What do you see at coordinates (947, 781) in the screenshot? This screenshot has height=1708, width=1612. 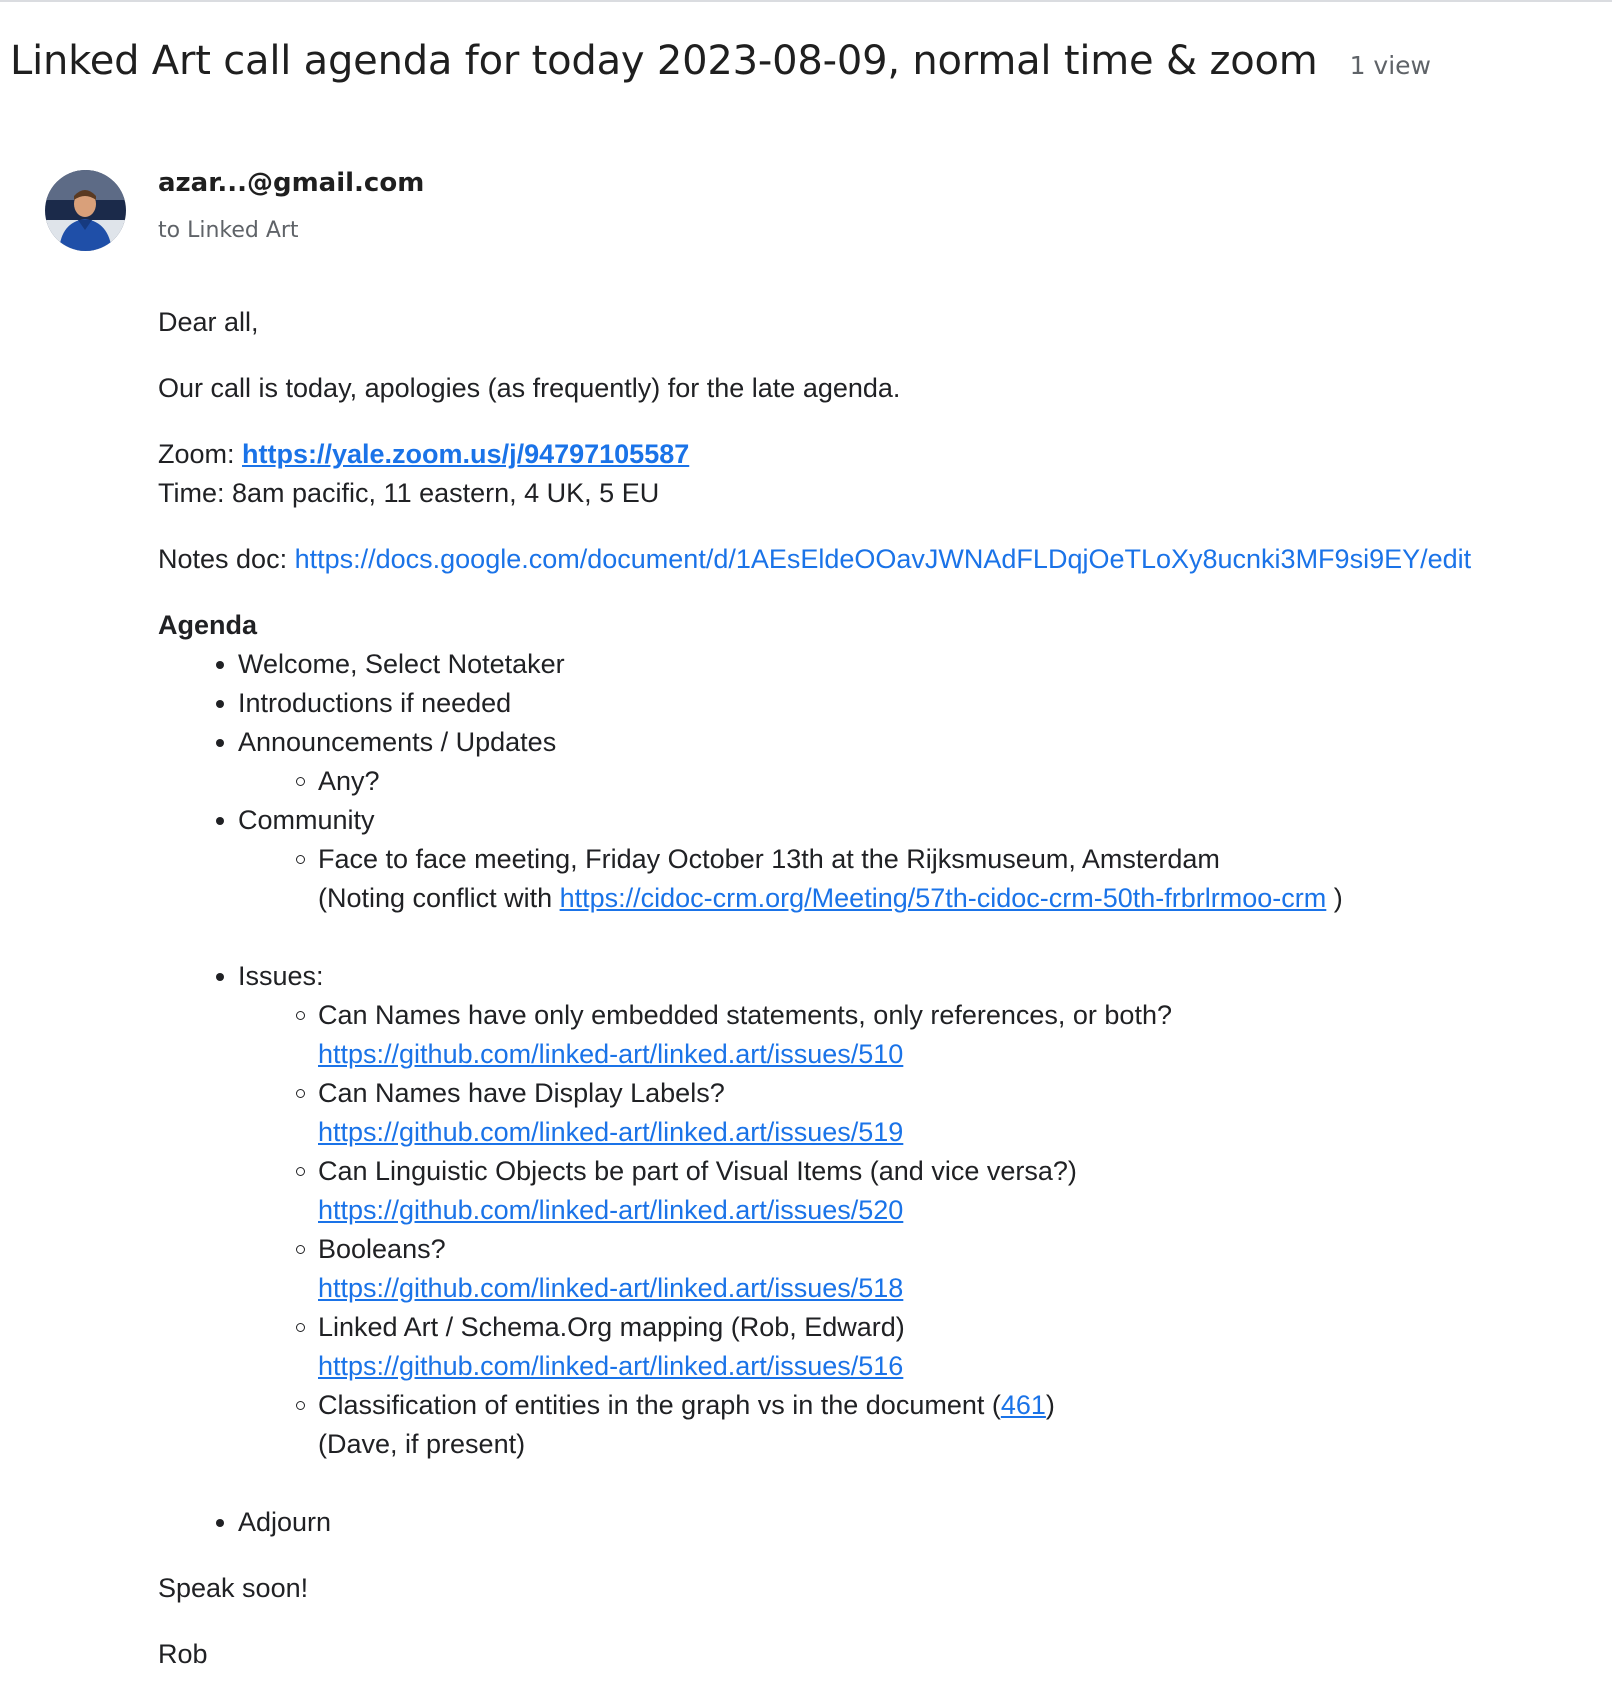 I see `list-item: Any?` at bounding box center [947, 781].